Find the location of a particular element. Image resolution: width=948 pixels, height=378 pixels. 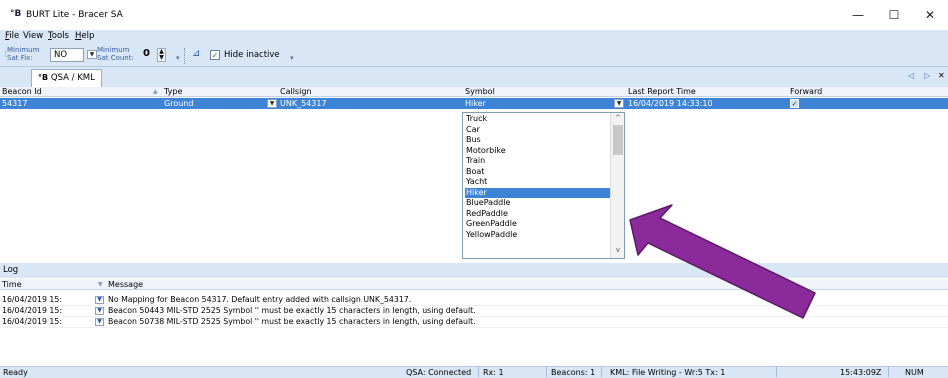

symbol-dropdown-chevron-icon: ▼ is located at coordinates (619, 103).